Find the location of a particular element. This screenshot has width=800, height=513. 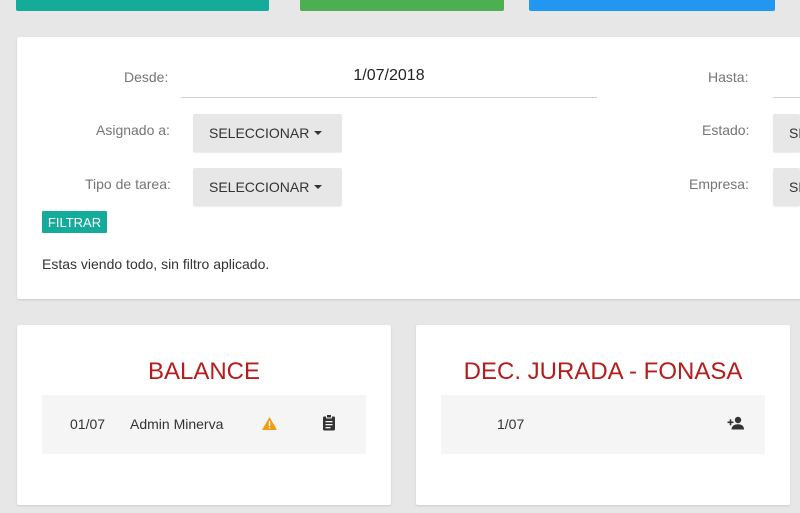

task-title: BALANCE is located at coordinates (204, 371).